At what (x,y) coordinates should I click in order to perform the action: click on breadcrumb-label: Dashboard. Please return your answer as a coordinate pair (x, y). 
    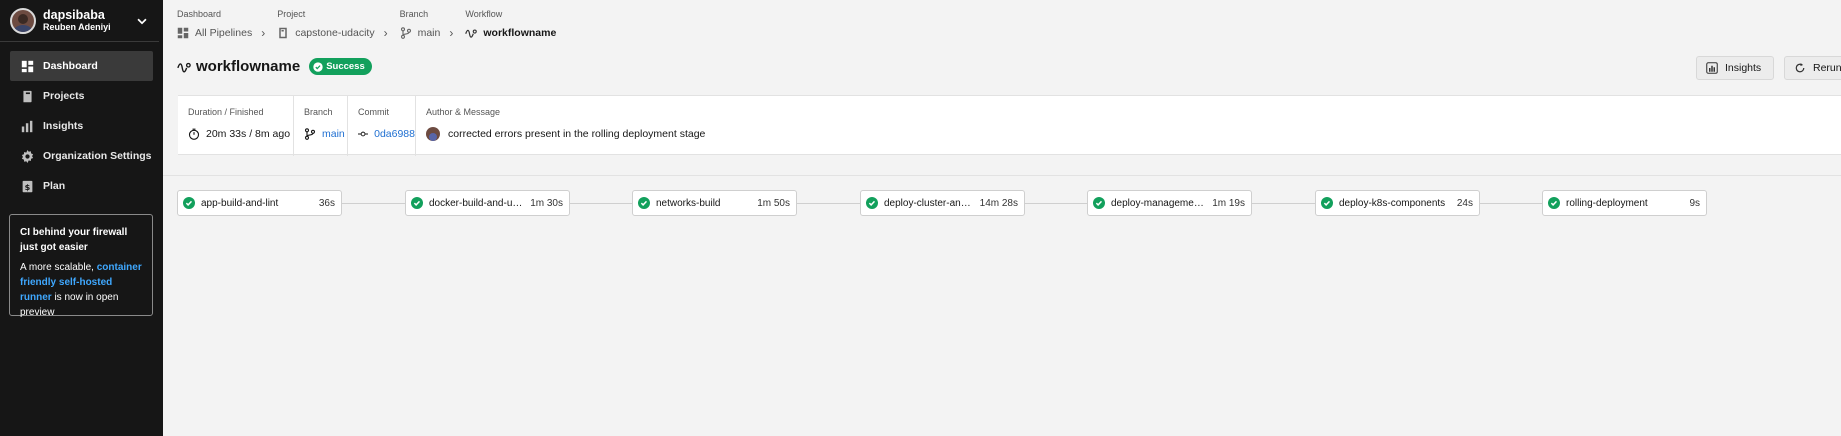
    Looking at the image, I should click on (199, 14).